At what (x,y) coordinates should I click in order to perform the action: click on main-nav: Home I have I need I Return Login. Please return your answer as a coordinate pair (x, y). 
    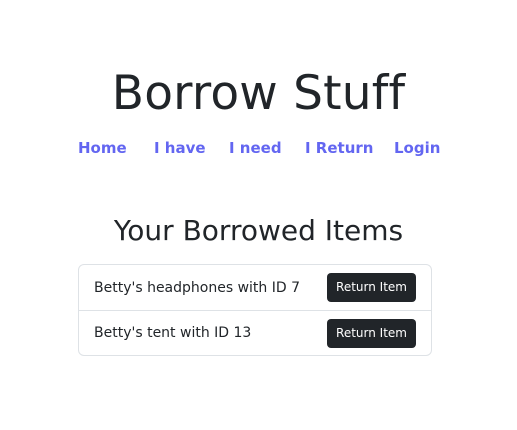
    Looking at the image, I should click on (258, 148).